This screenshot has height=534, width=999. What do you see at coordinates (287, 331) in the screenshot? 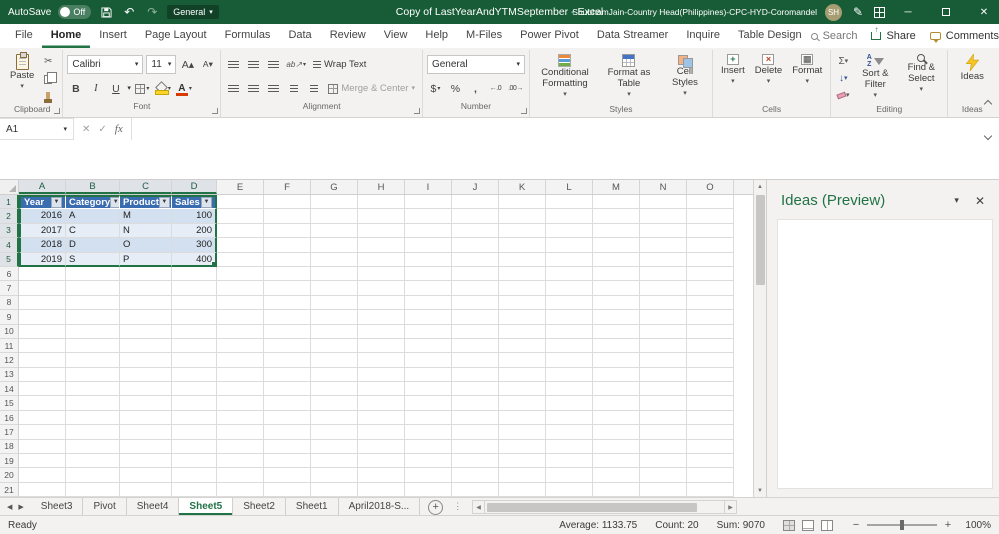
I see `cell-F10` at bounding box center [287, 331].